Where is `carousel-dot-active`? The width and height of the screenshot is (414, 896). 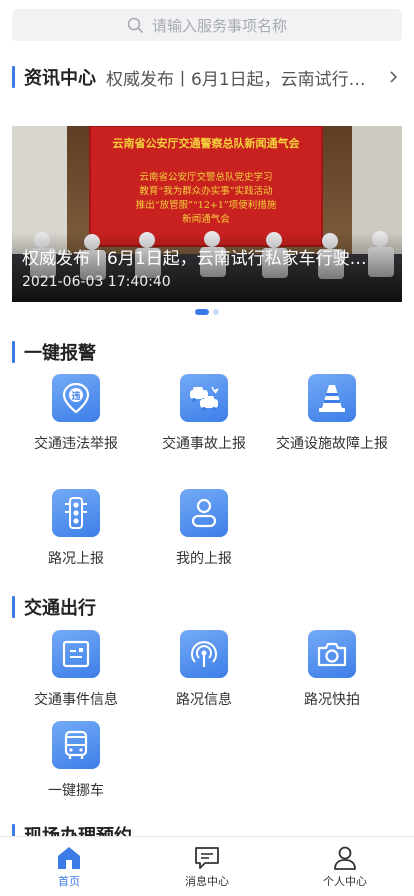 carousel-dot-active is located at coordinates (202, 312).